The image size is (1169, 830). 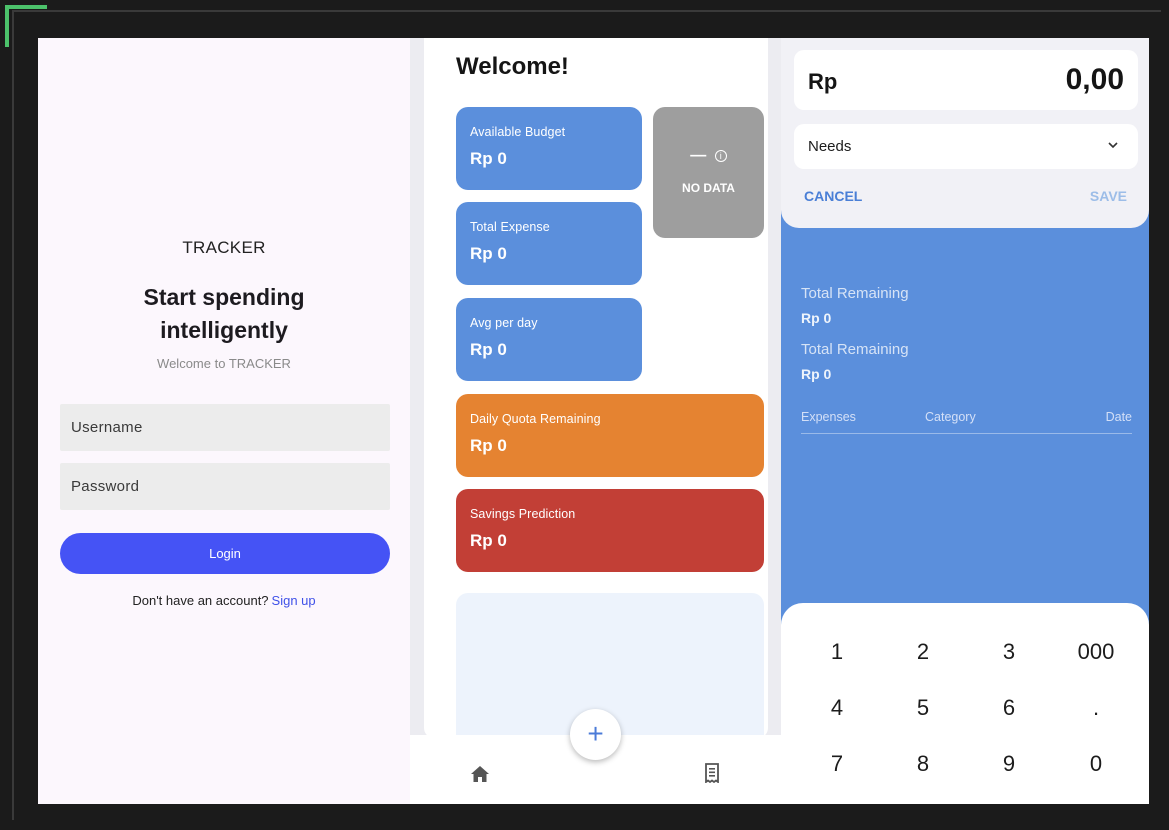 What do you see at coordinates (1094, 79) in the screenshot?
I see `amount-value: 0,00` at bounding box center [1094, 79].